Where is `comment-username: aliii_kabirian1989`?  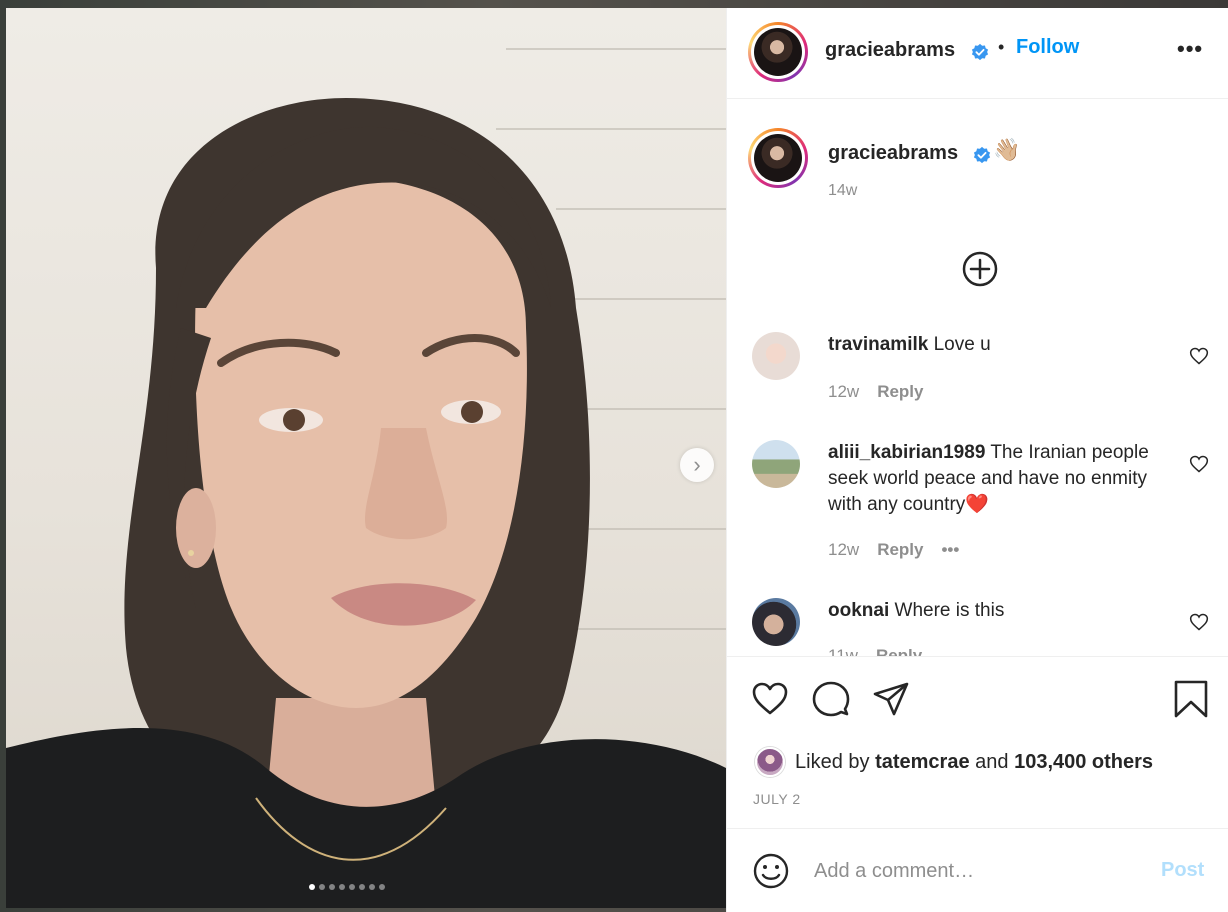
comment-username: aliii_kabirian1989 is located at coordinates (906, 452).